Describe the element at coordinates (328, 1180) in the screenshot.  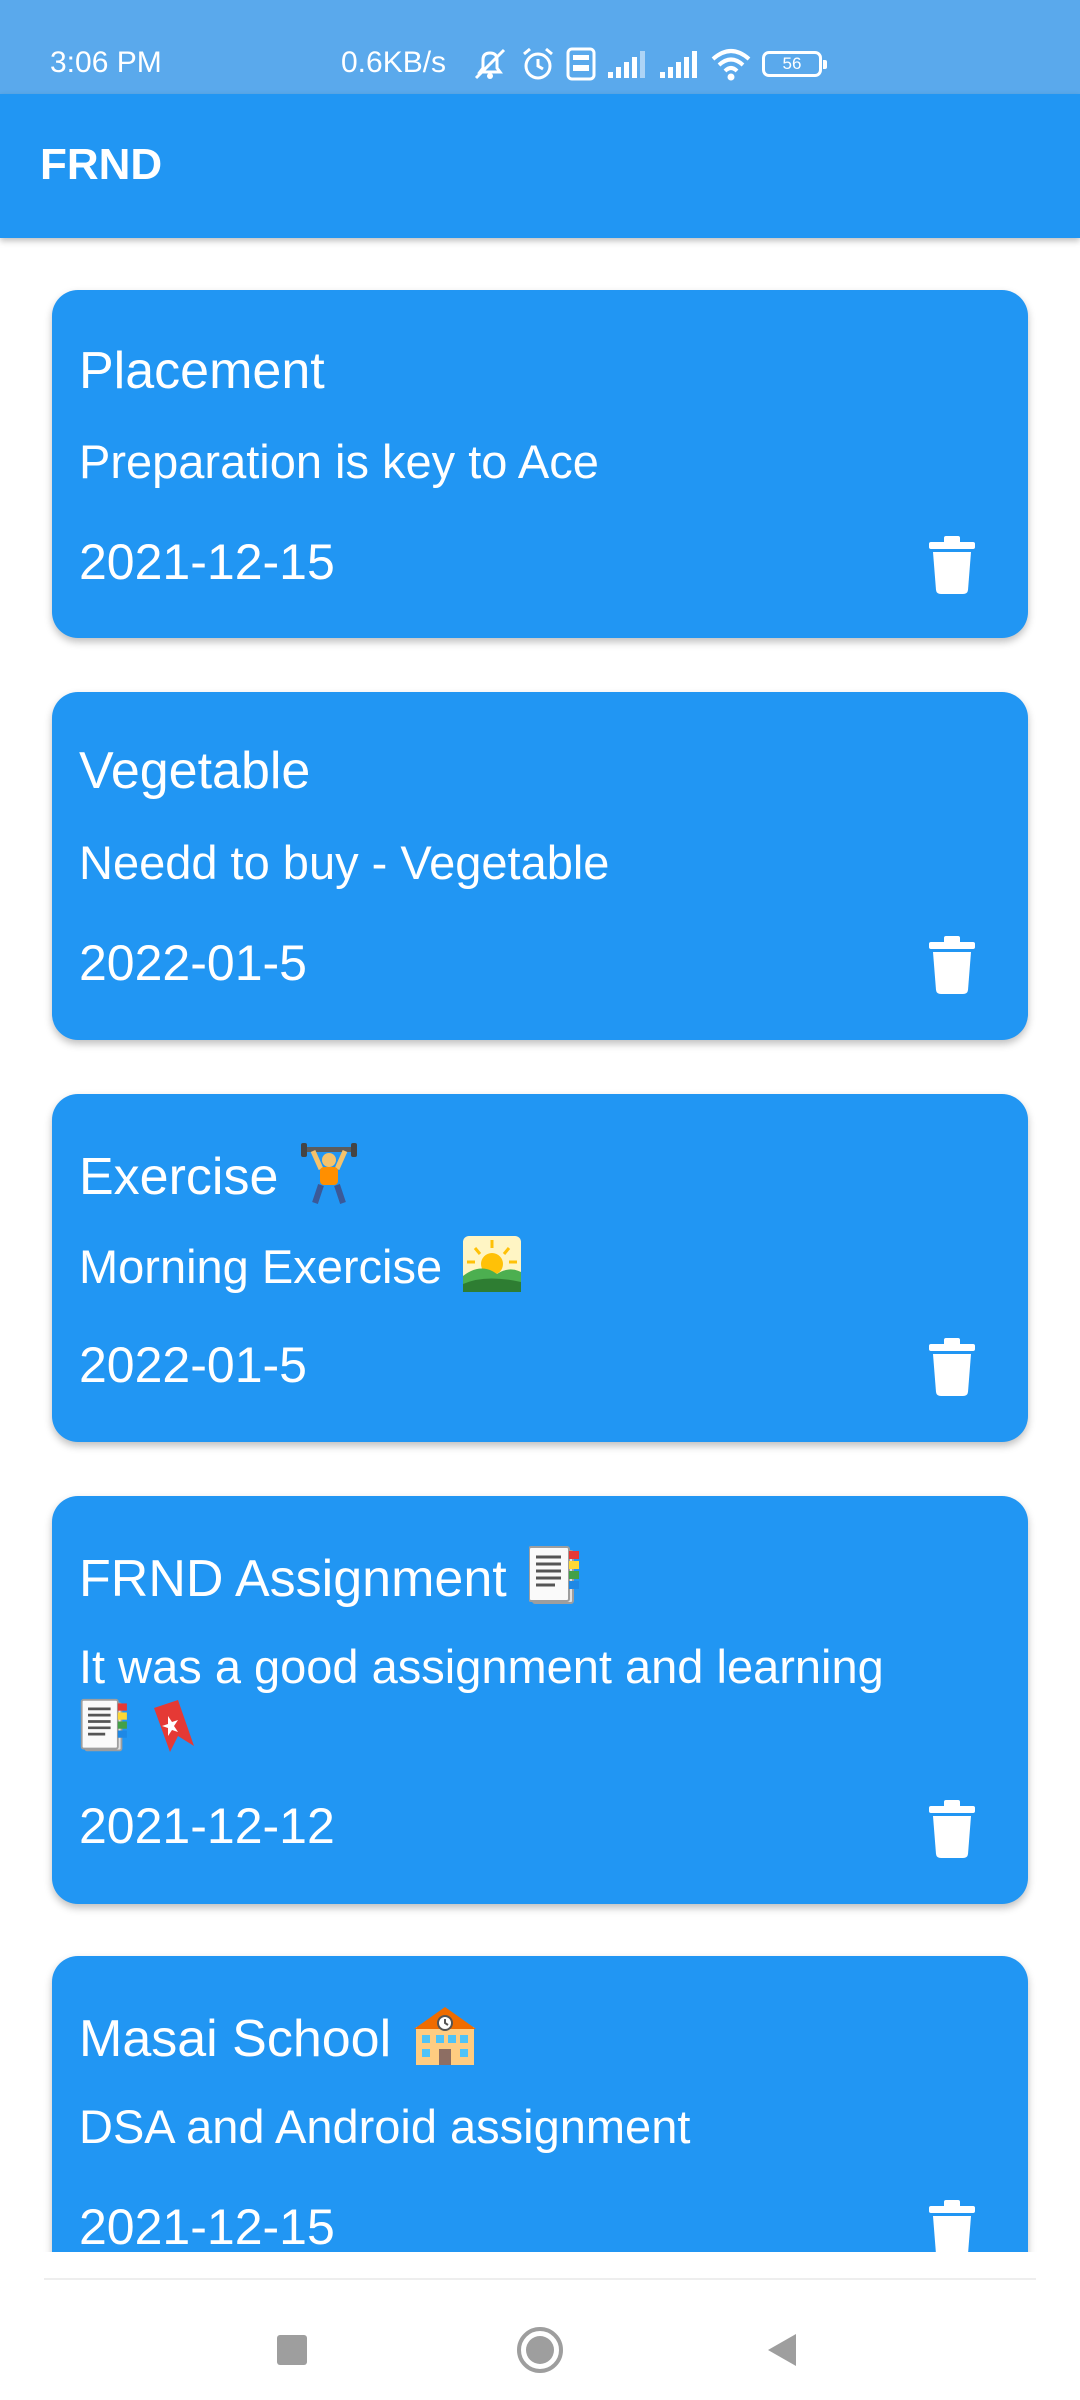
I see `weightlifter-icon` at that location.